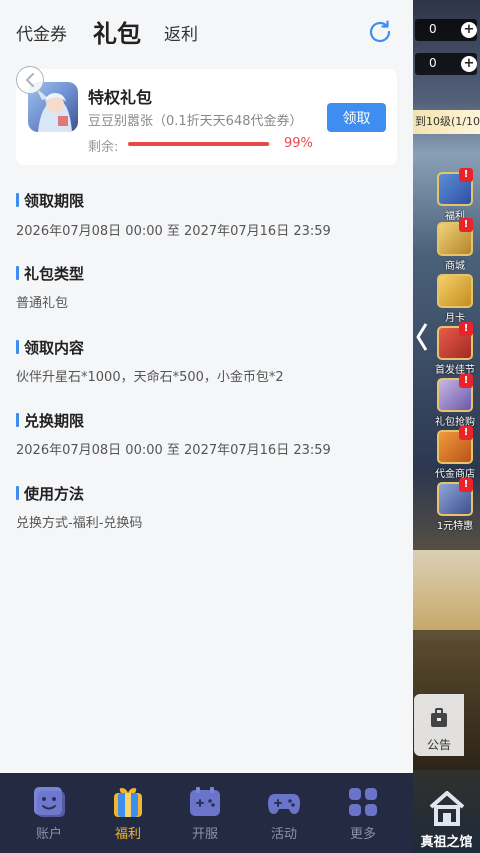 This screenshot has width=480, height=853. Describe the element at coordinates (455, 370) in the screenshot. I see `game-menu-label: 首发佳节` at that location.